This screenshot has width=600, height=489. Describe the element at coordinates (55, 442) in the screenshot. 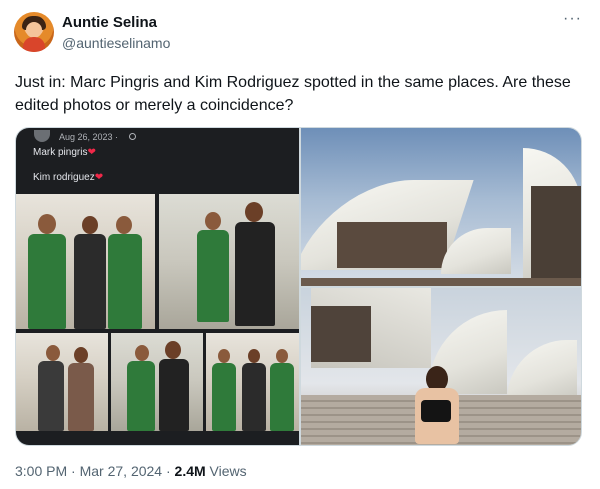

I see `fb-reactions-row` at that location.